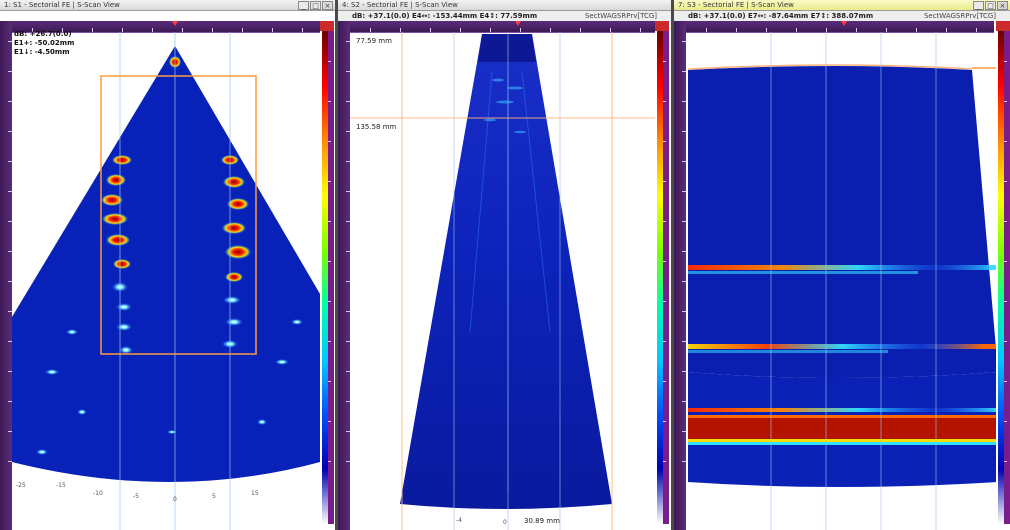 The image size is (1010, 530). Describe the element at coordinates (459, 520) in the screenshot. I see `x-label: -4` at that location.